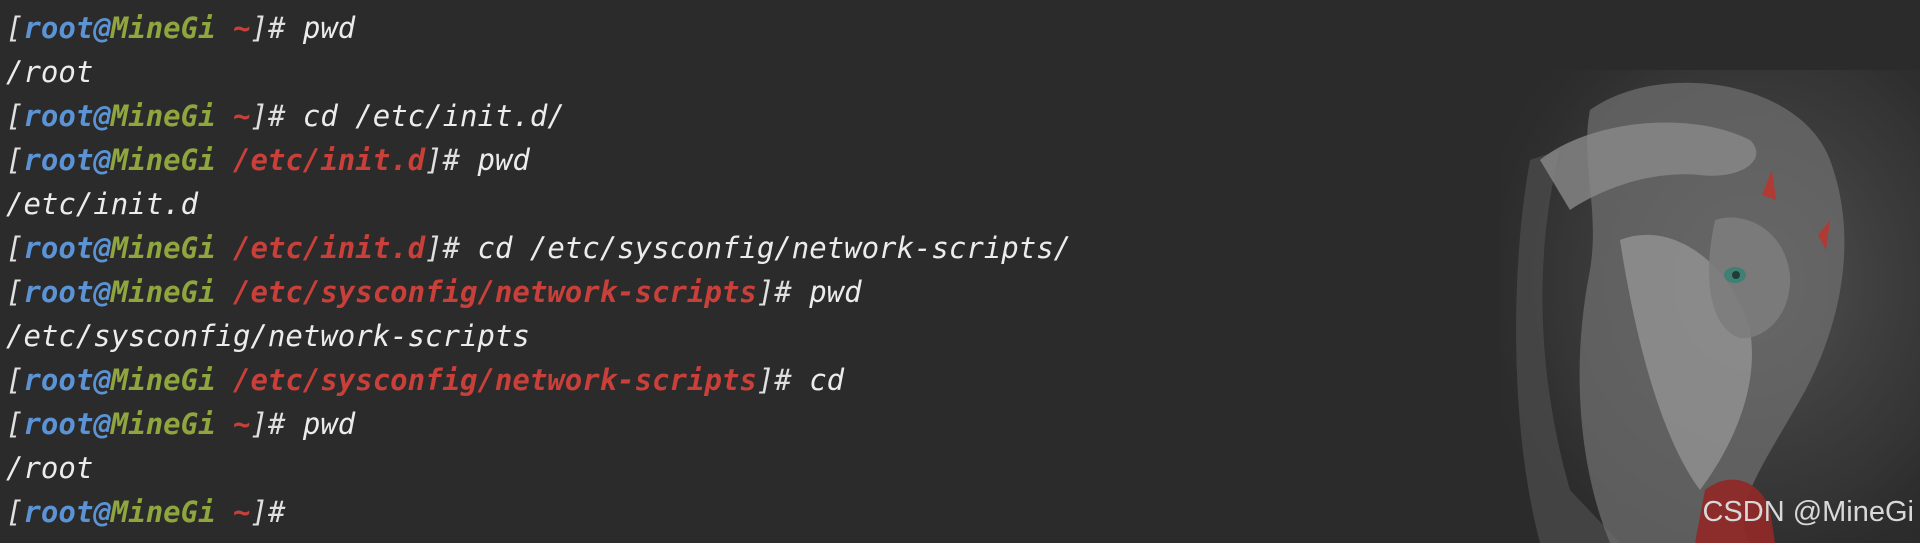 The width and height of the screenshot is (1920, 543). What do you see at coordinates (268, 336) in the screenshot?
I see `output-text: /etc/sysconfig/network-scripts` at bounding box center [268, 336].